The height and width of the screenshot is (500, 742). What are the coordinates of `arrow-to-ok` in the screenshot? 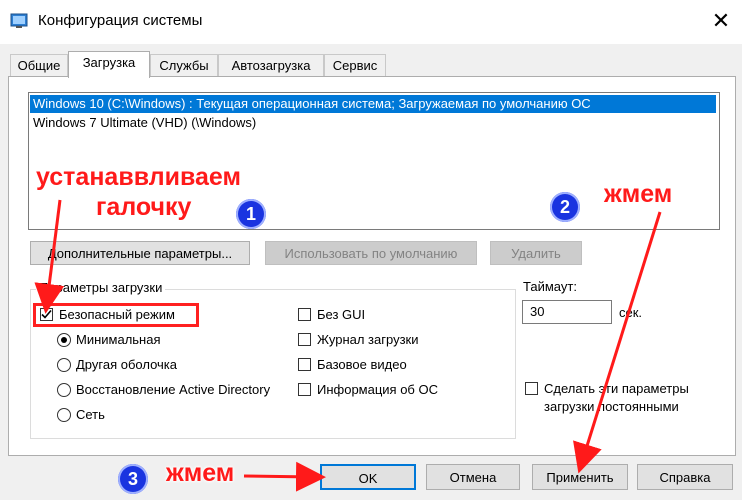 It's located at (284, 476).